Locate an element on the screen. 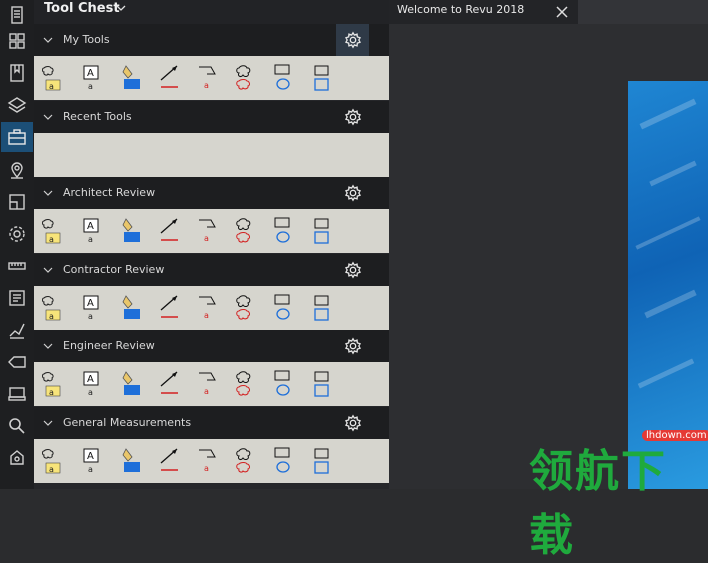 The width and height of the screenshot is (708, 563). tool-arrow-4-icon is located at coordinates (170, 78).